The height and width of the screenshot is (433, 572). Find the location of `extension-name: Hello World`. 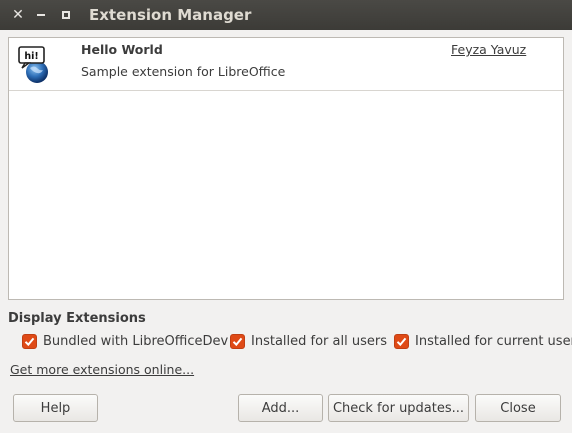

extension-name: Hello World is located at coordinates (122, 49).